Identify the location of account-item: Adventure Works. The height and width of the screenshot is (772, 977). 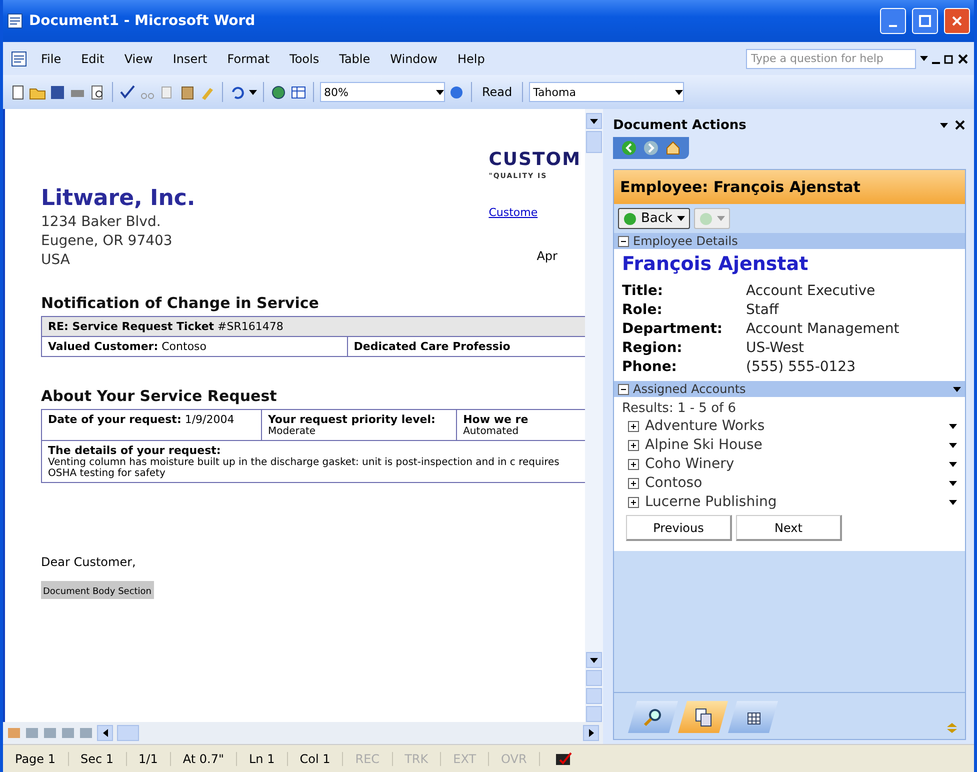
(794, 426).